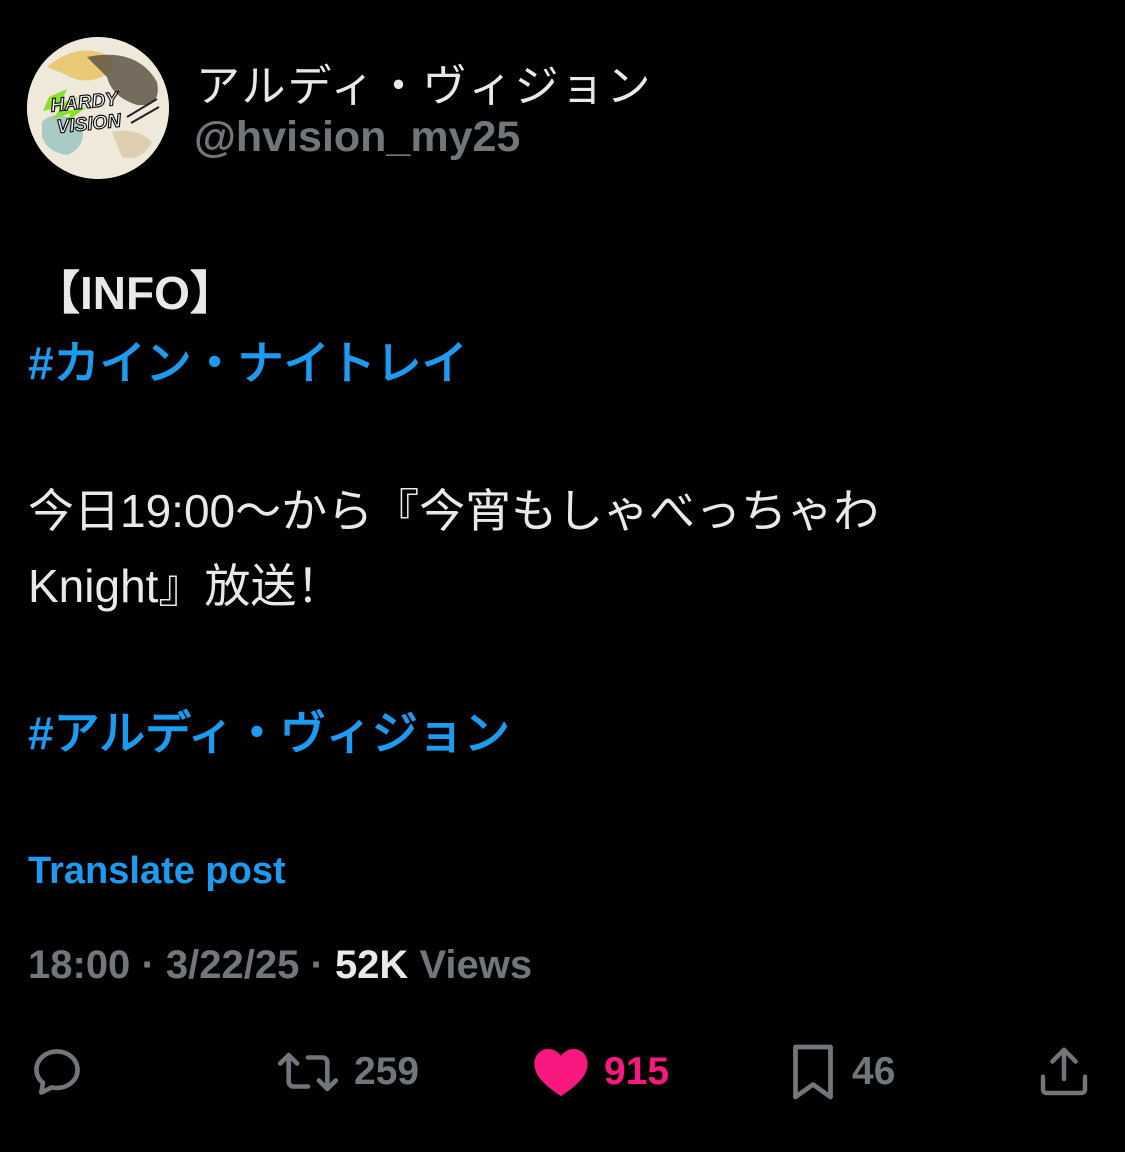 This screenshot has width=1125, height=1152. What do you see at coordinates (561, 1073) in the screenshot?
I see `heart-icon` at bounding box center [561, 1073].